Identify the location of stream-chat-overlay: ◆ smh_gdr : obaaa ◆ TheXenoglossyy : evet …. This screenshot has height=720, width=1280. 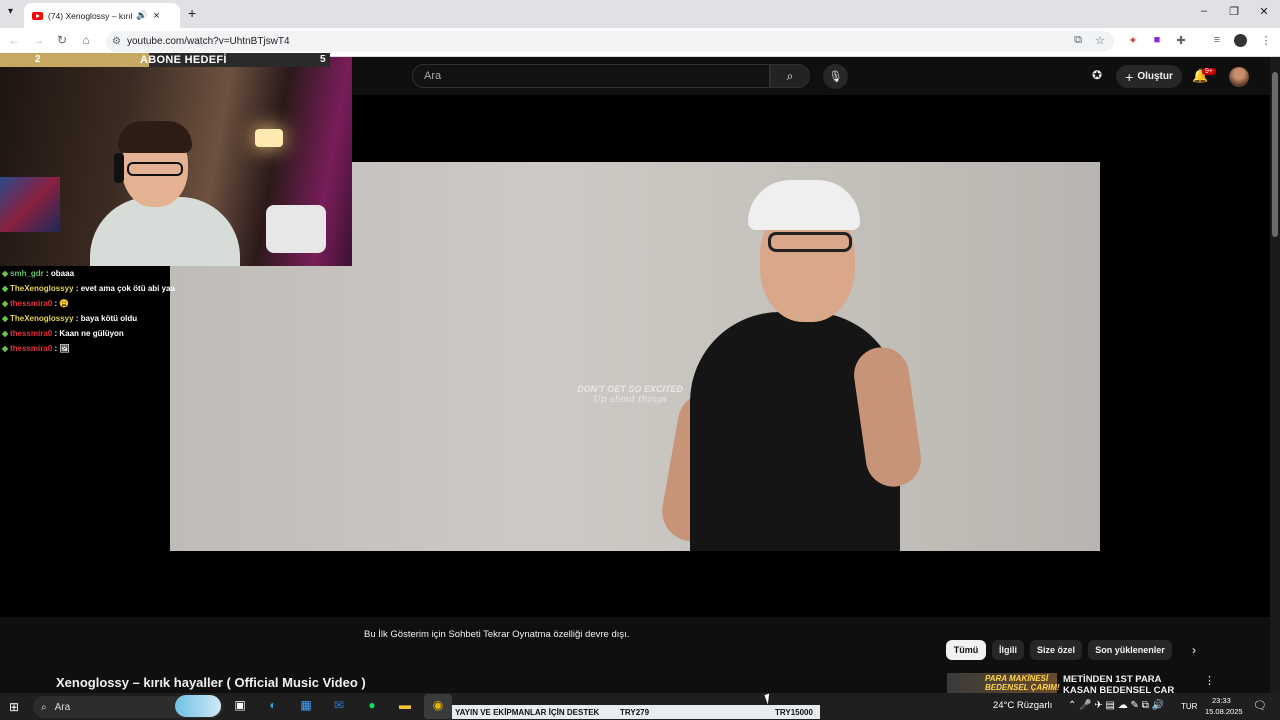
(92, 313).